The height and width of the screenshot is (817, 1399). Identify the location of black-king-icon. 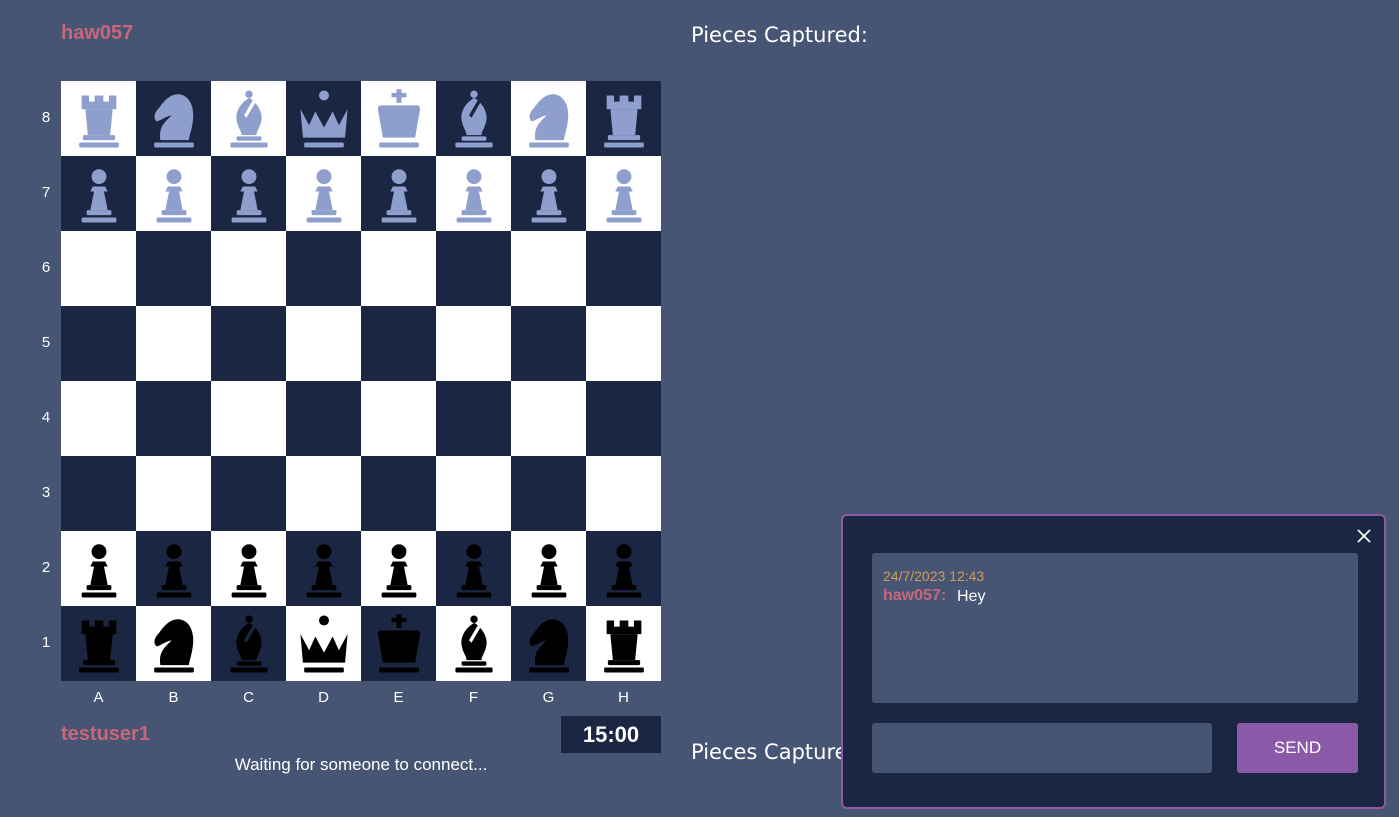
(399, 644).